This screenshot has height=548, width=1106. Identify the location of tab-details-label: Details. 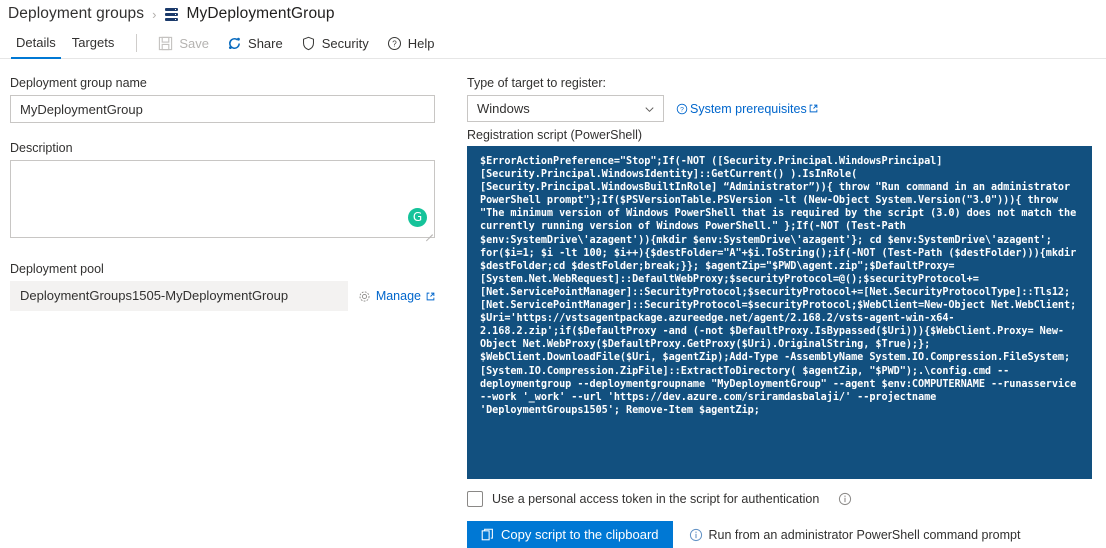
(36, 42).